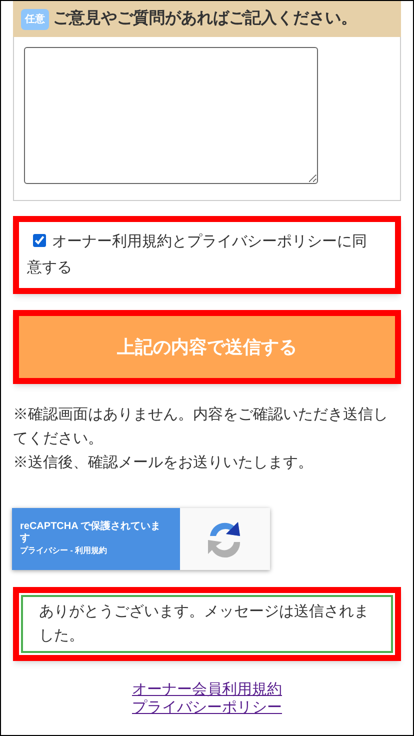 The width and height of the screenshot is (414, 736). Describe the element at coordinates (201, 427) in the screenshot. I see `note-text: ※確認画面はありません。内容をご確認いただき送信してください。` at that location.